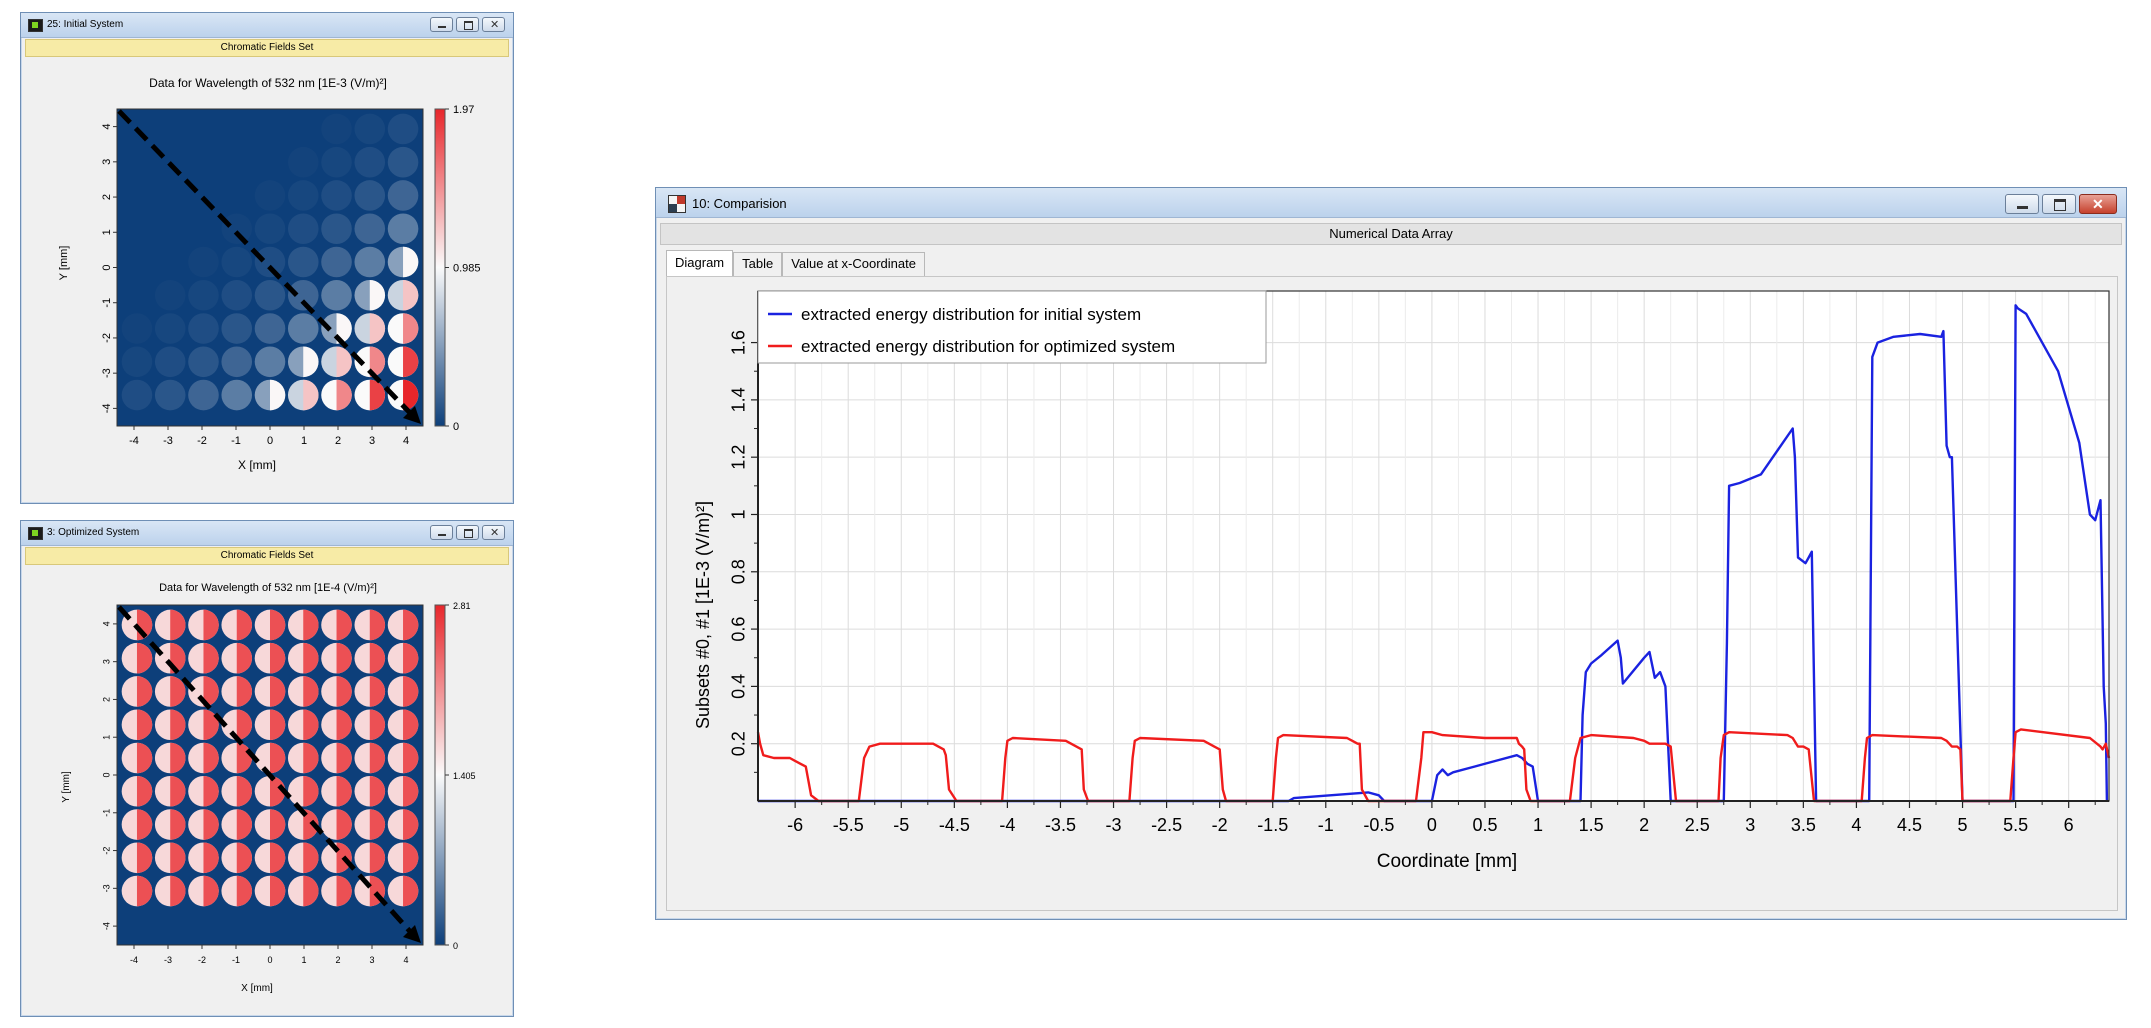 The image size is (2151, 1028). I want to click on initial-system-titlebar: 25: Initial System ✕, so click(267, 25).